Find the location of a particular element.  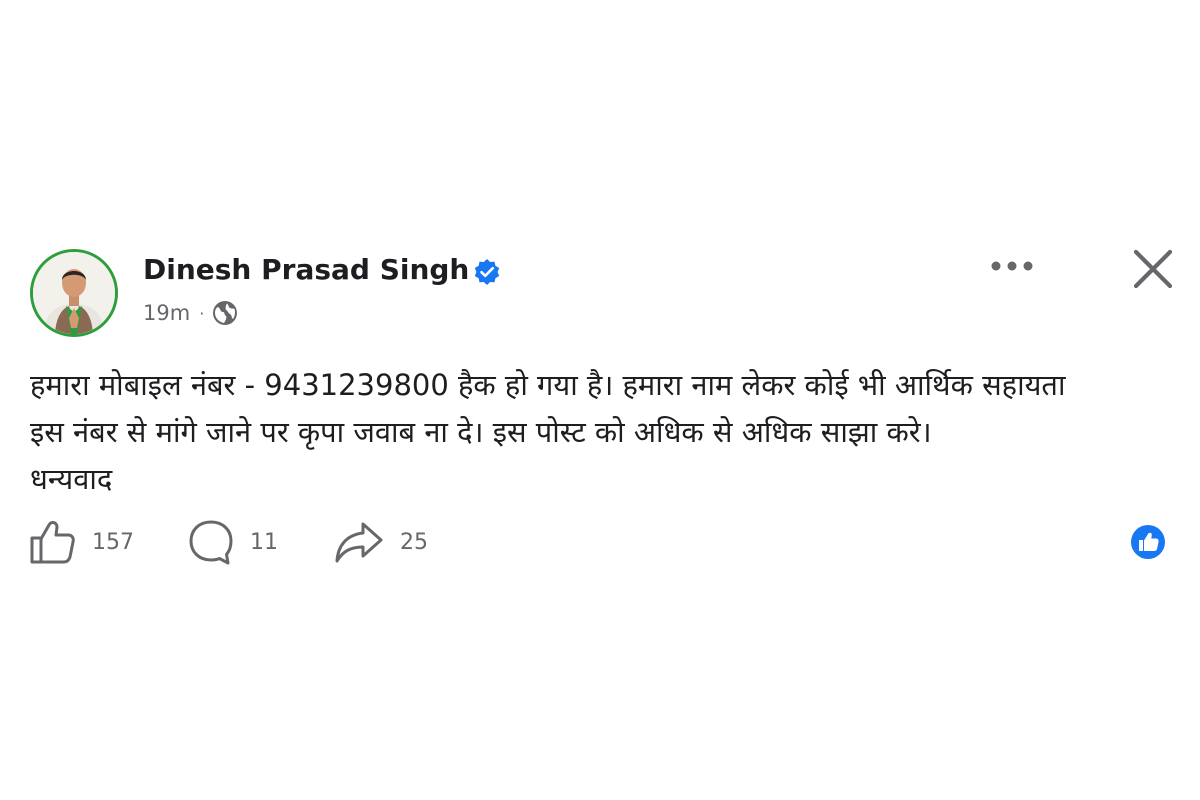

author-avatar is located at coordinates (74, 293).